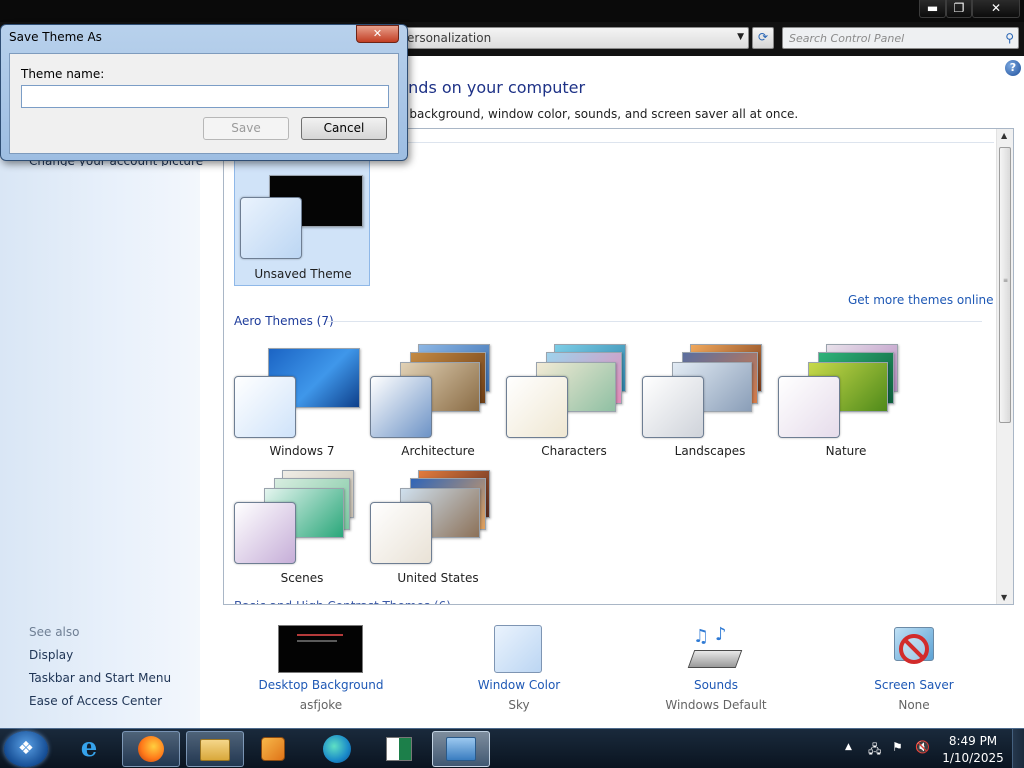 This screenshot has width=1024, height=768. Describe the element at coordinates (897, 747) in the screenshot. I see `action-center-flag-icon: ⚑` at that location.